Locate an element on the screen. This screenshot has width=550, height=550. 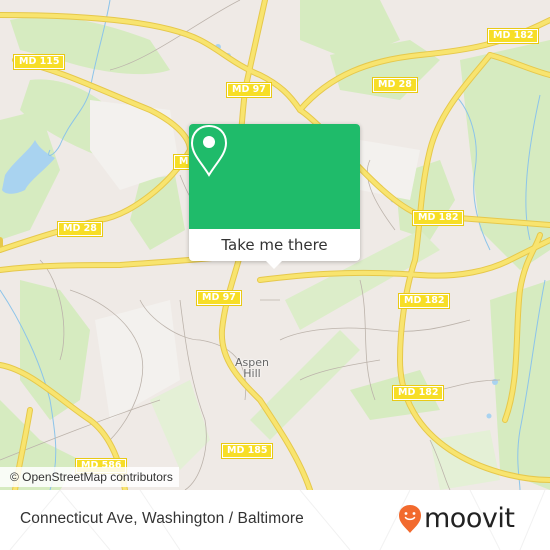
popup-header is located at coordinates (274, 176).